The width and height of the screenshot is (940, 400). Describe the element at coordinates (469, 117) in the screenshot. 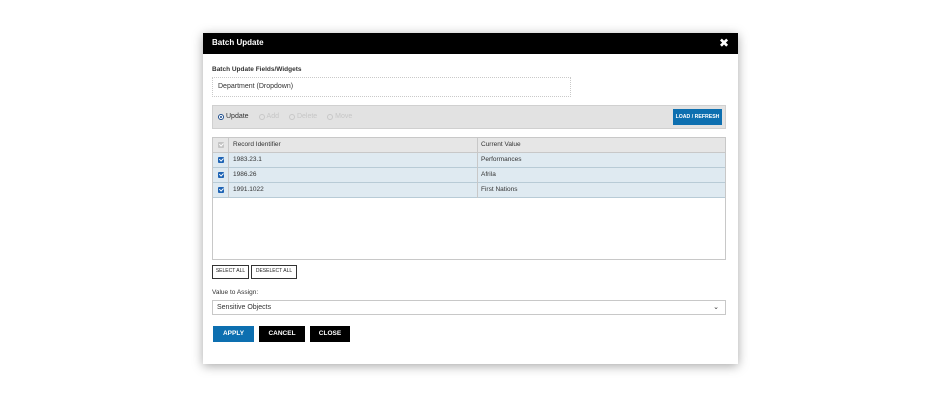

I see `mode-toolbar: Update Add Delete Move LOAD / REFRESH` at that location.